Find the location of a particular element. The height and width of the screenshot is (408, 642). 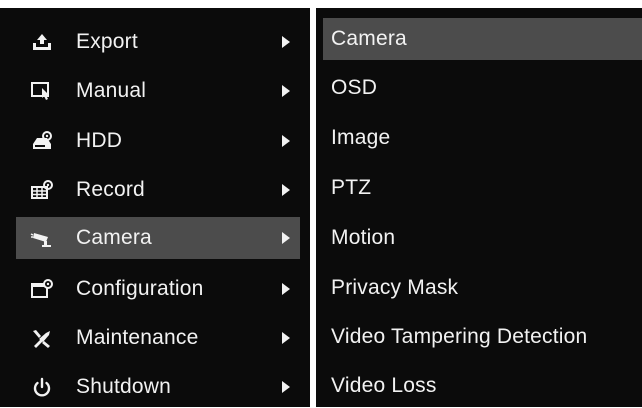

menu-item-record: Record is located at coordinates (158, 190).